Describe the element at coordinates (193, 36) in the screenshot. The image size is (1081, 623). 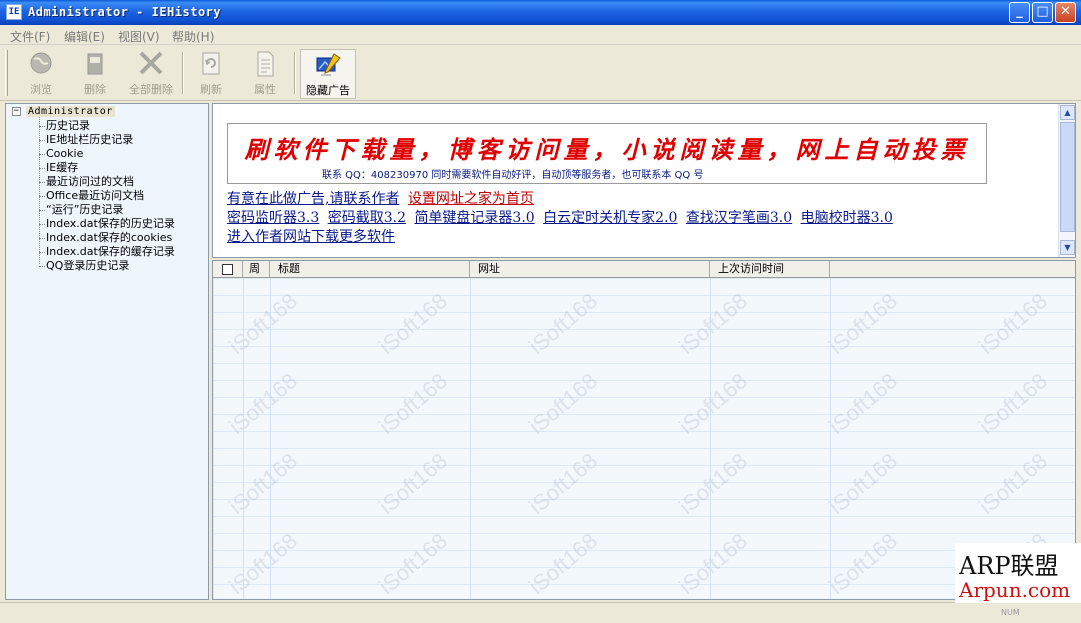
I see `menu-help: 帮助(H)` at that location.